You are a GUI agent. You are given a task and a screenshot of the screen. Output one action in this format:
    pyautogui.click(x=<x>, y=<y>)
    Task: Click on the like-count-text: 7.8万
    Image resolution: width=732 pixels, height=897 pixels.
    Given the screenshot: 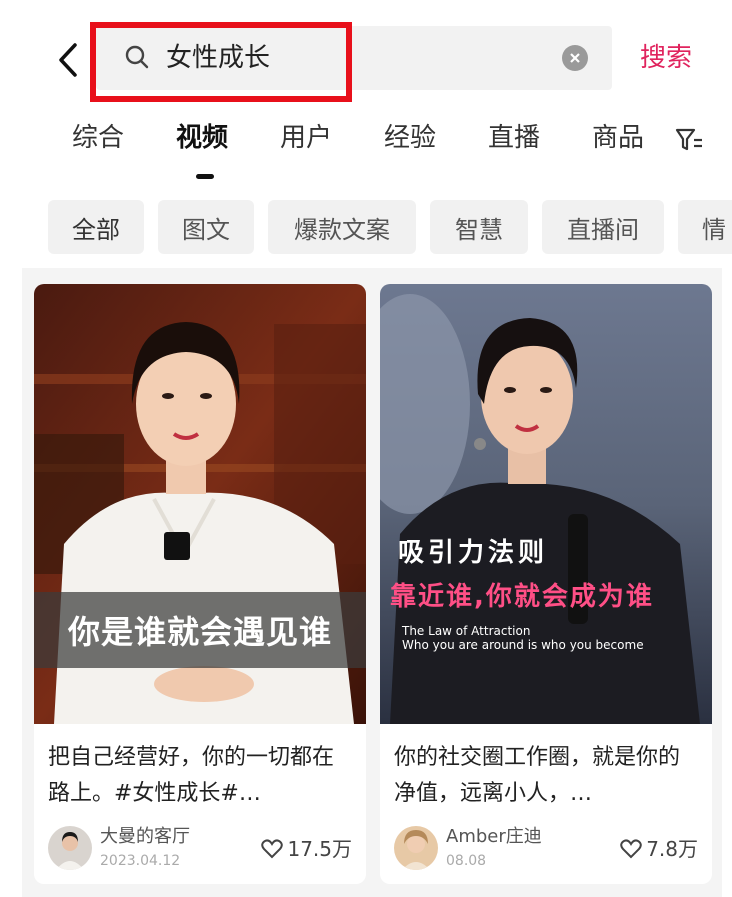 What is the action you would take?
    pyautogui.click(x=672, y=849)
    